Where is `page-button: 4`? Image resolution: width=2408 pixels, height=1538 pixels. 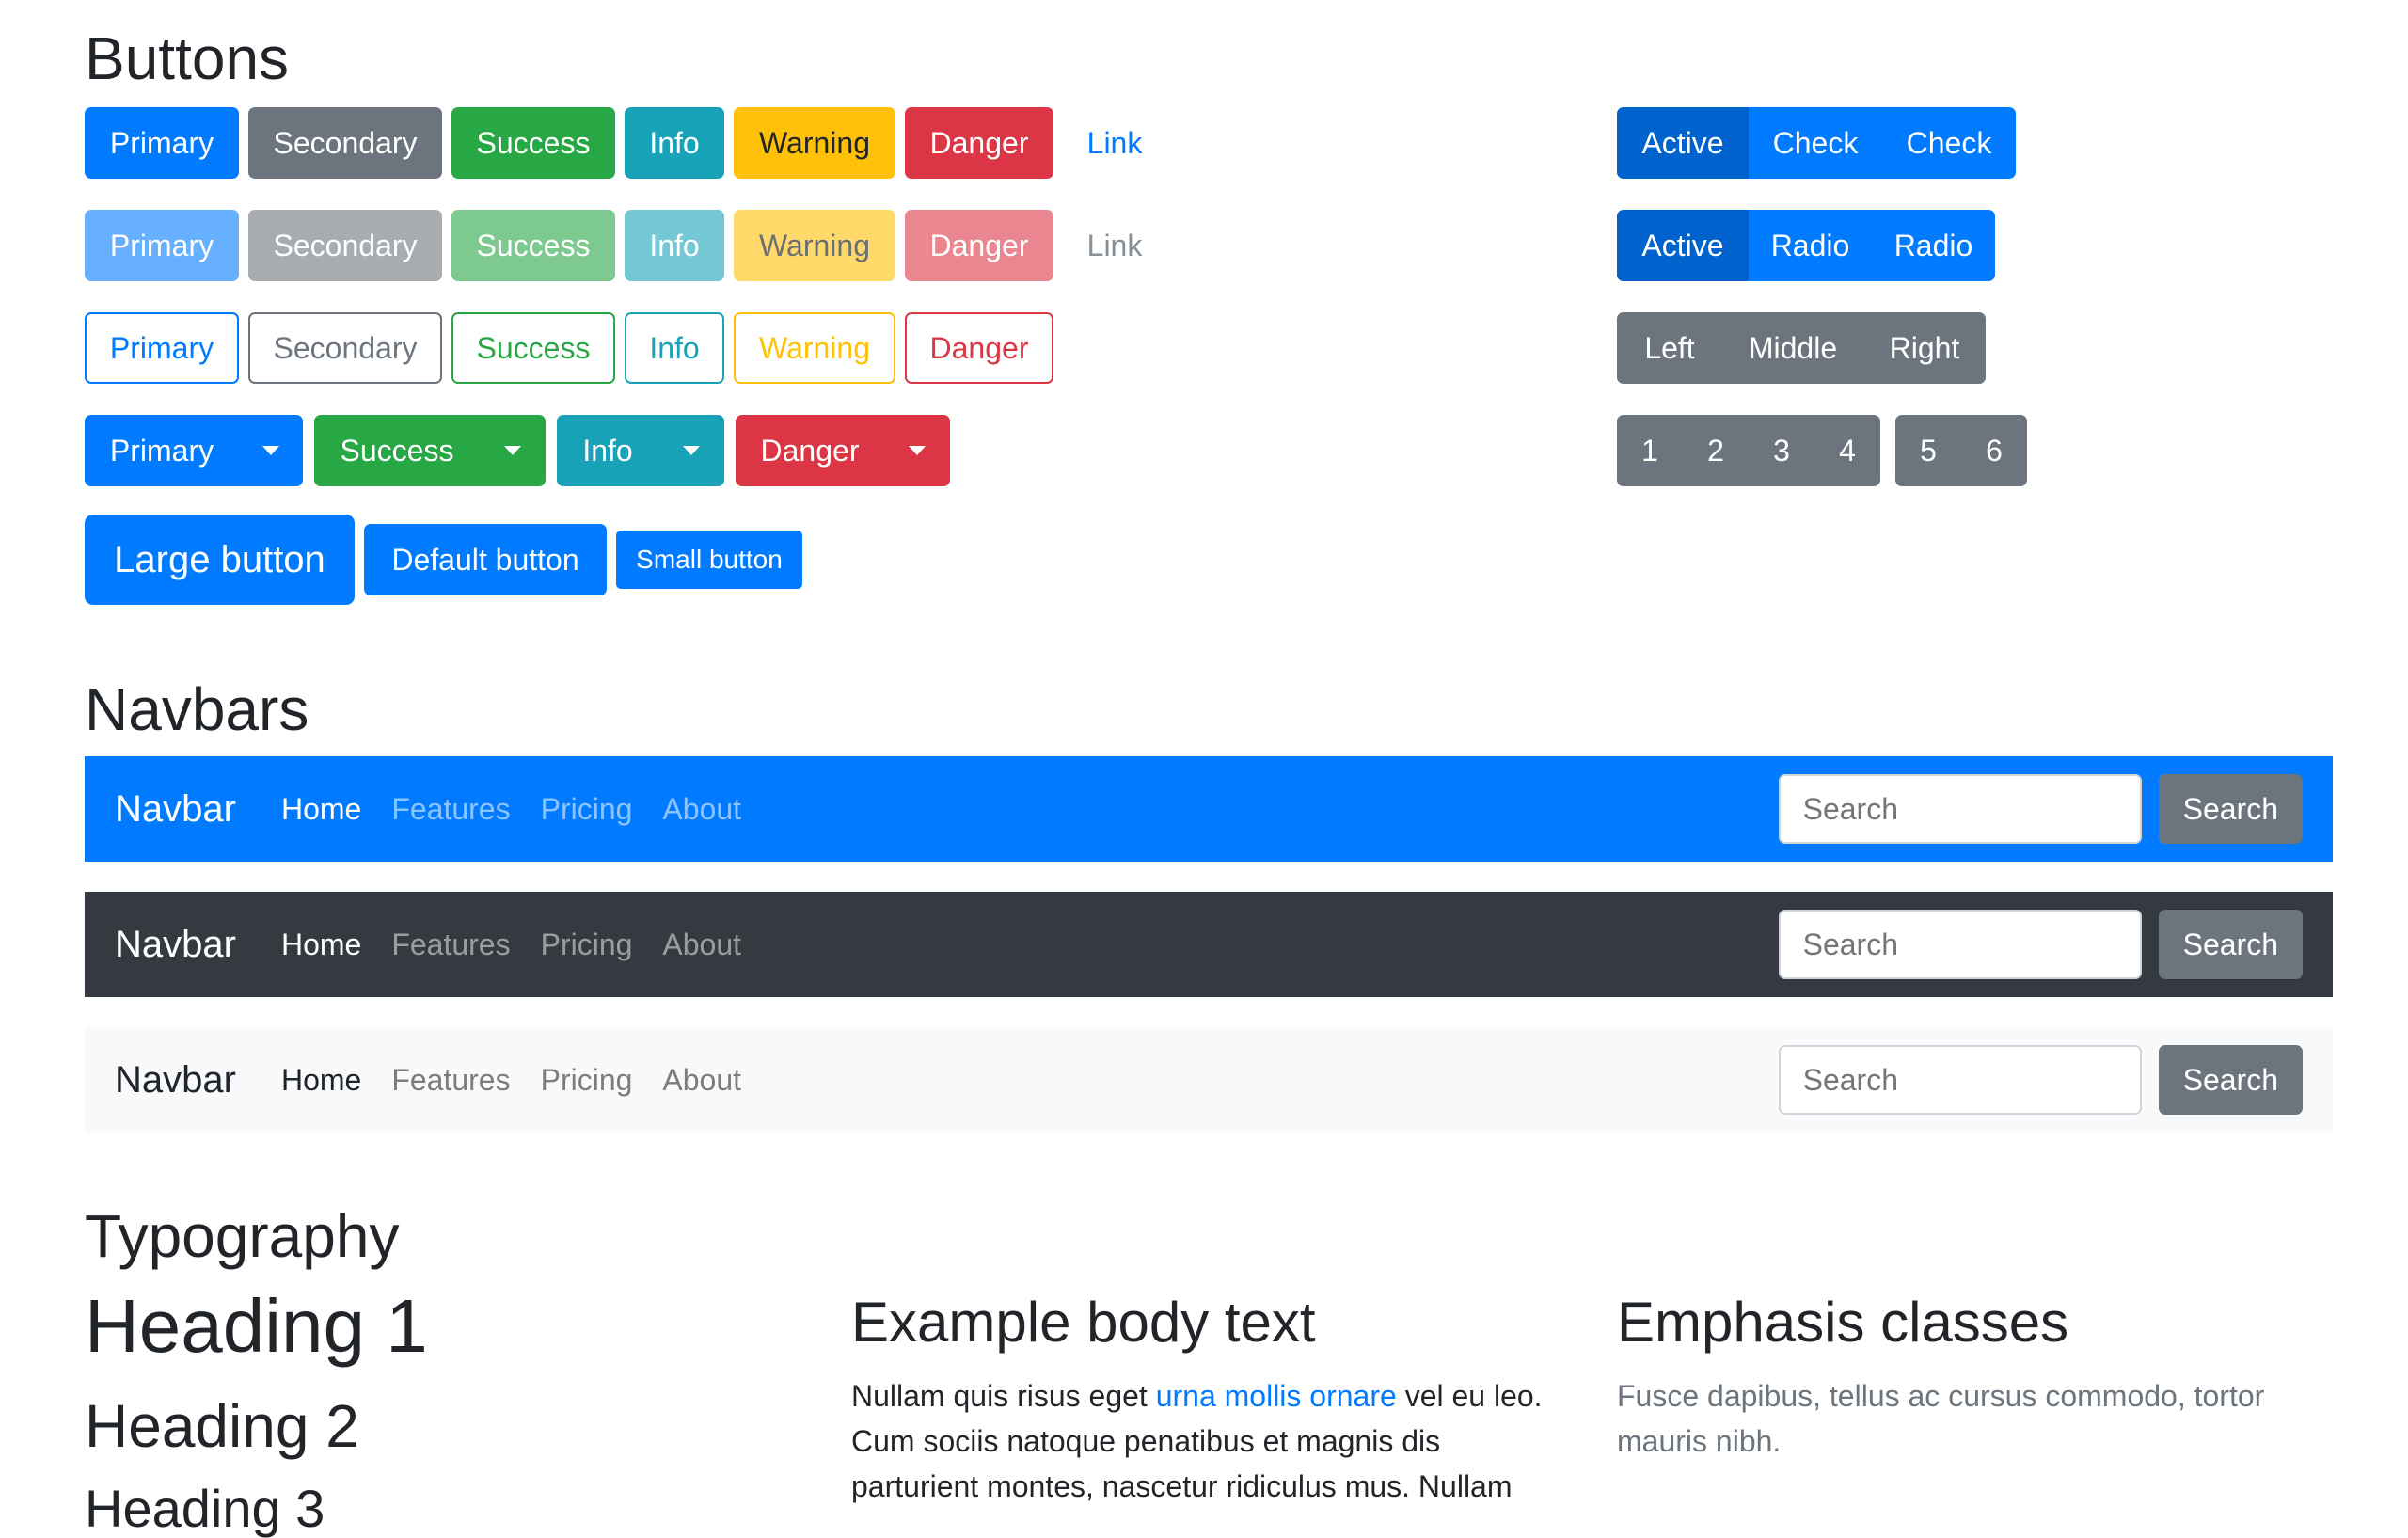 page-button: 4 is located at coordinates (1847, 451).